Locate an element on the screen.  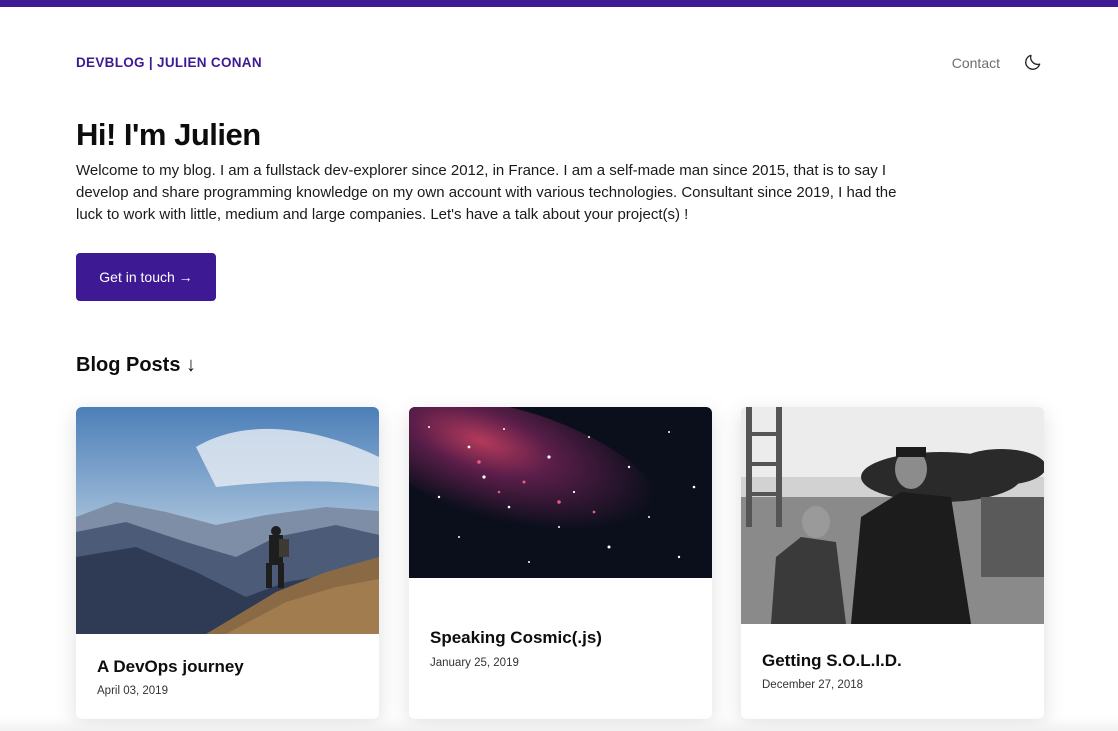
site-brand-link: DEVBLOG | JULIEN CONAN is located at coordinates (169, 62).